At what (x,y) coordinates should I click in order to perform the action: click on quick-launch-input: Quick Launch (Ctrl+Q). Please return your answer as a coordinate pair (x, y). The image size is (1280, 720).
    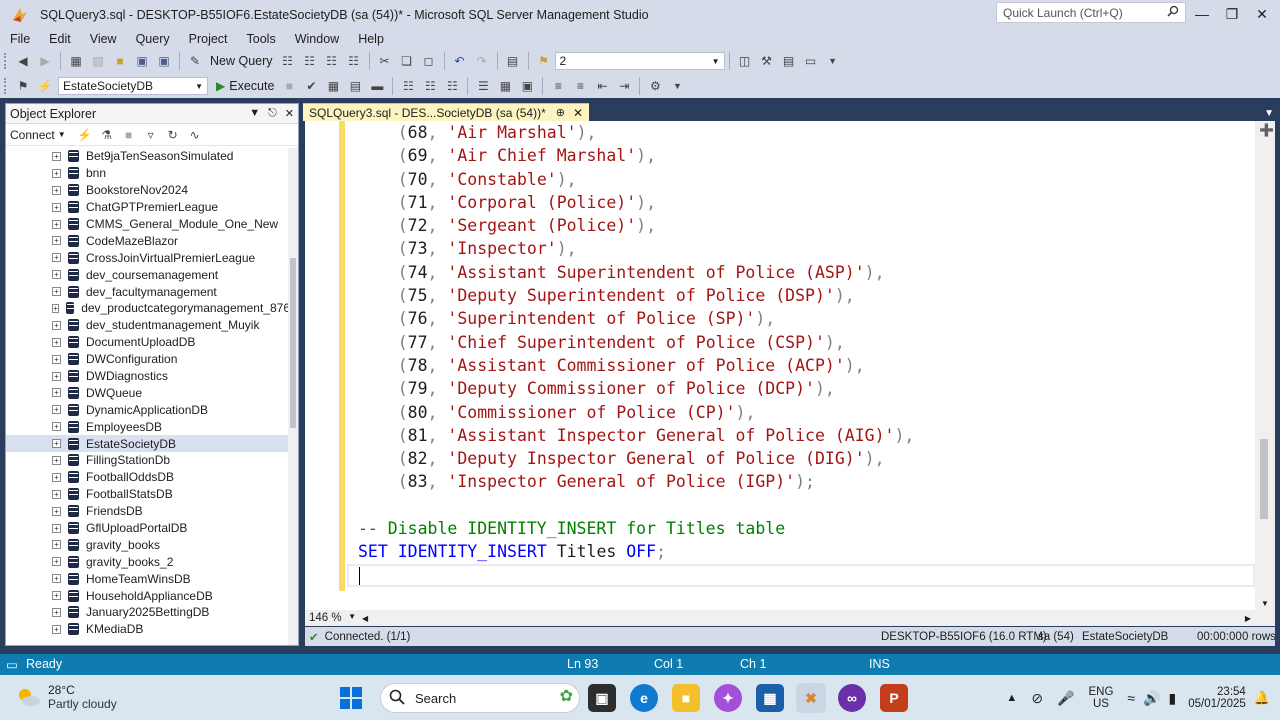
    Looking at the image, I should click on (1091, 12).